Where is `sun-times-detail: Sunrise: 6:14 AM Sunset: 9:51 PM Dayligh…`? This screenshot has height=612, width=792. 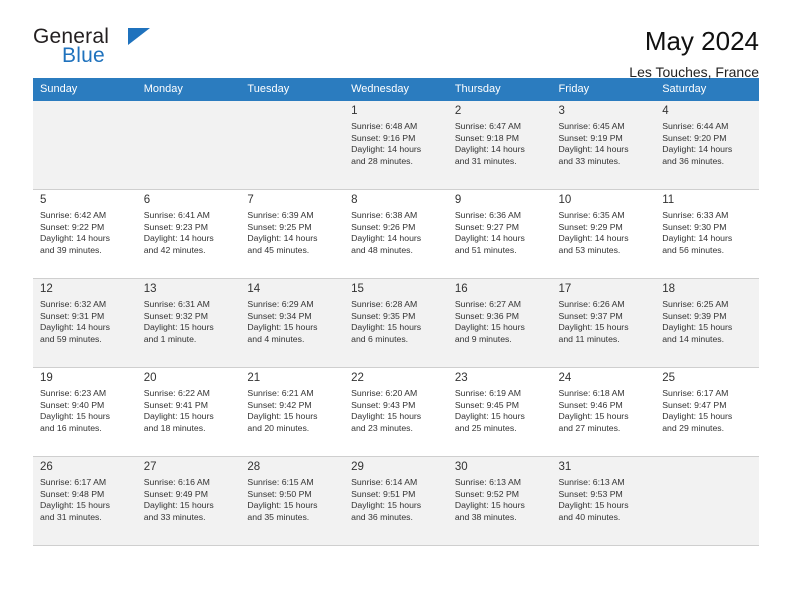
sun-times-detail: Sunrise: 6:14 AM Sunset: 9:51 PM Dayligh… is located at coordinates (386, 499).